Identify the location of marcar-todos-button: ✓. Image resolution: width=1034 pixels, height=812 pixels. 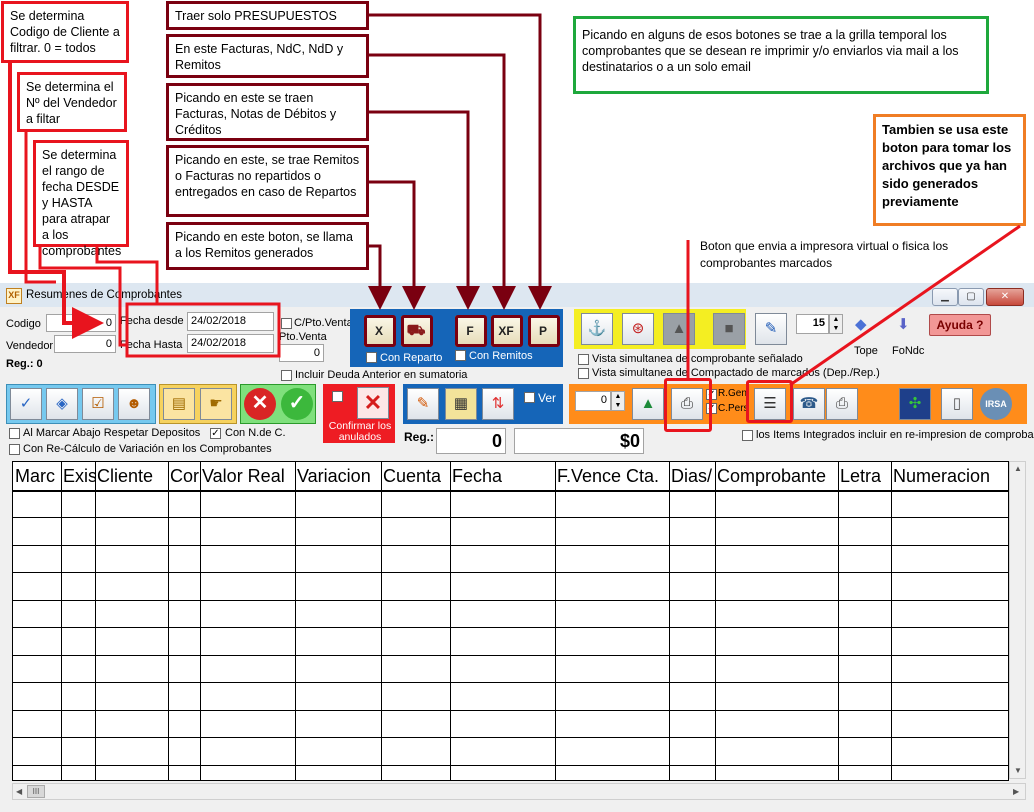
(26, 404).